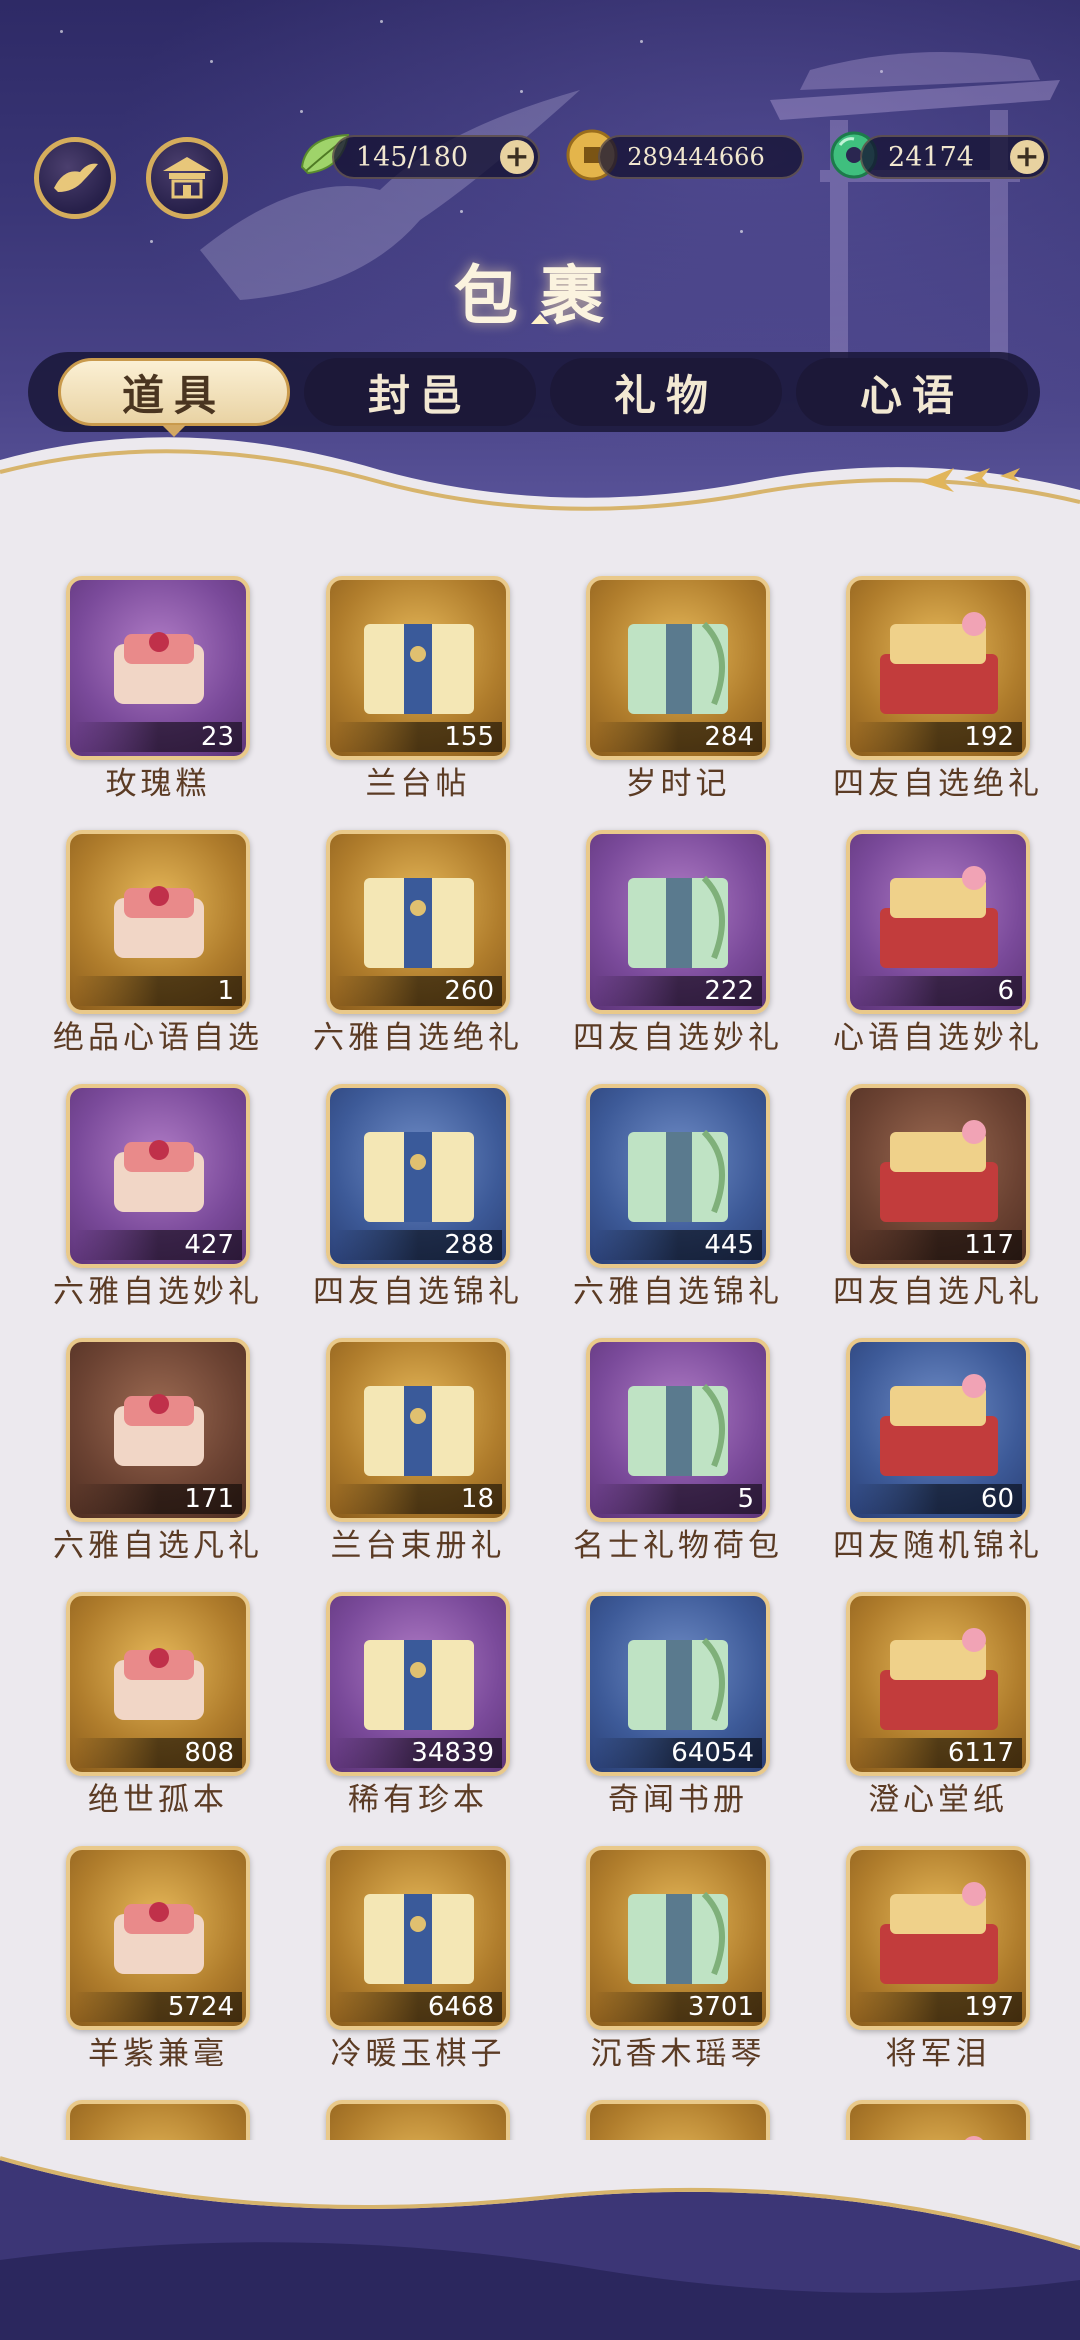  I want to click on inventory-item: 197 将军泪, so click(938, 1951).